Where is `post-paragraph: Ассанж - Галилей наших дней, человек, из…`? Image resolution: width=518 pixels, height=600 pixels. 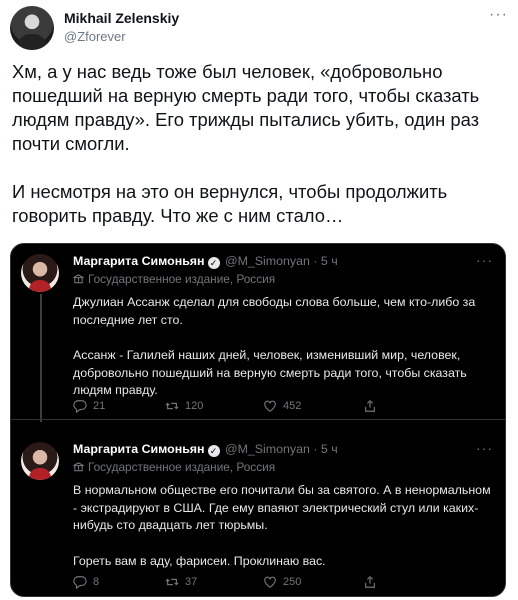 post-paragraph: Ассанж - Галилей наших дней, человек, из… is located at coordinates (270, 372).